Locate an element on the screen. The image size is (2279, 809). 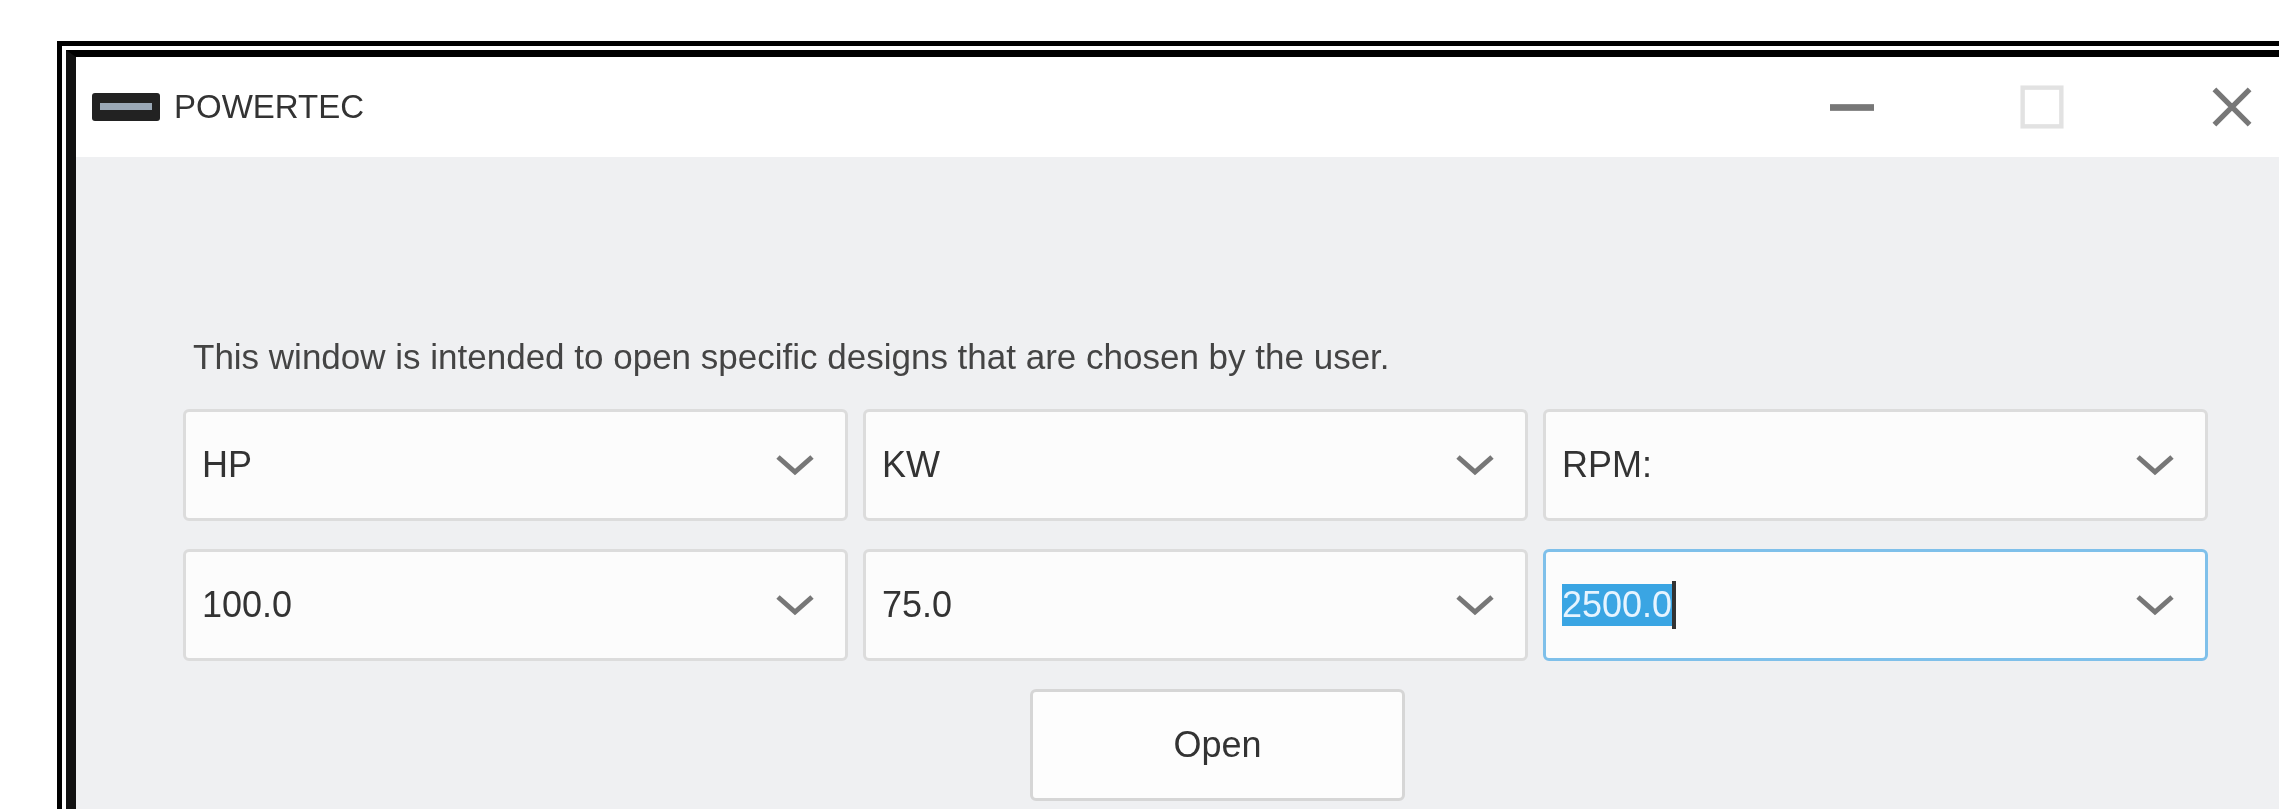
combo-box: 100.0 is located at coordinates (515, 605).